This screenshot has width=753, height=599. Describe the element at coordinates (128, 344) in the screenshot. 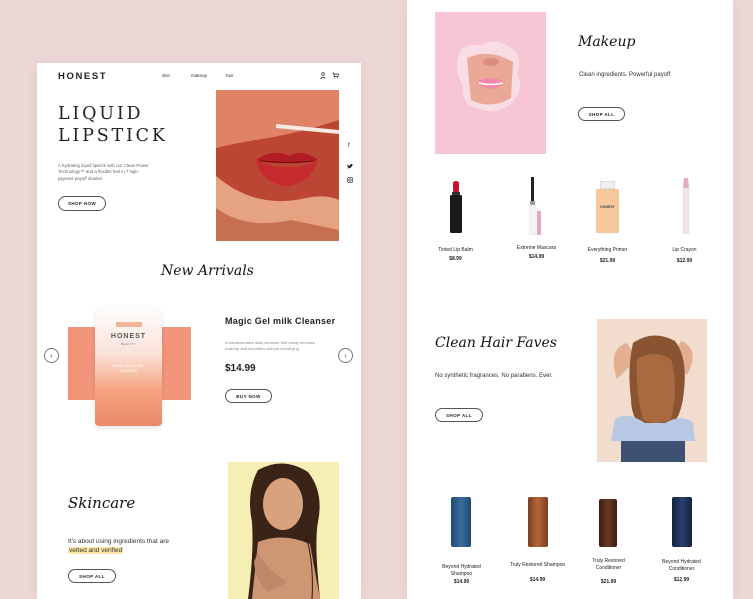

I see `tube-sub: BEAUTY` at that location.